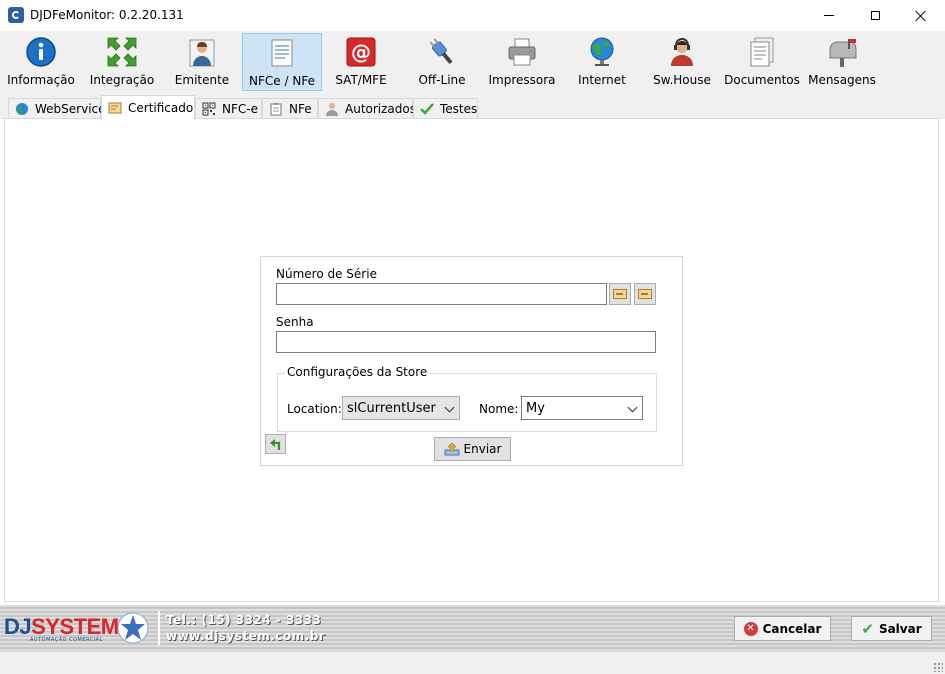  I want to click on name-value: My, so click(535, 408).